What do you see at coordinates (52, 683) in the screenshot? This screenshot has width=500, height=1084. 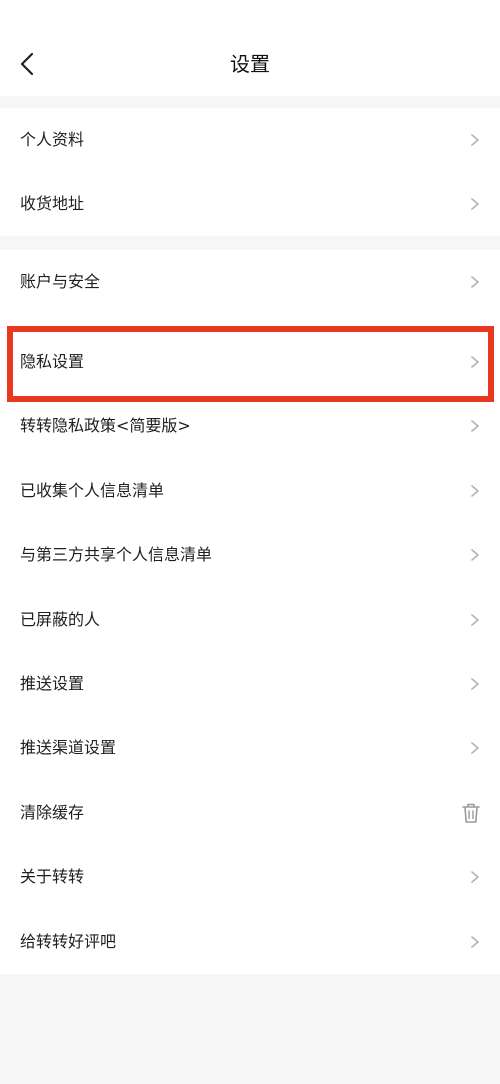 I see `settings-item-label: 推送设置` at bounding box center [52, 683].